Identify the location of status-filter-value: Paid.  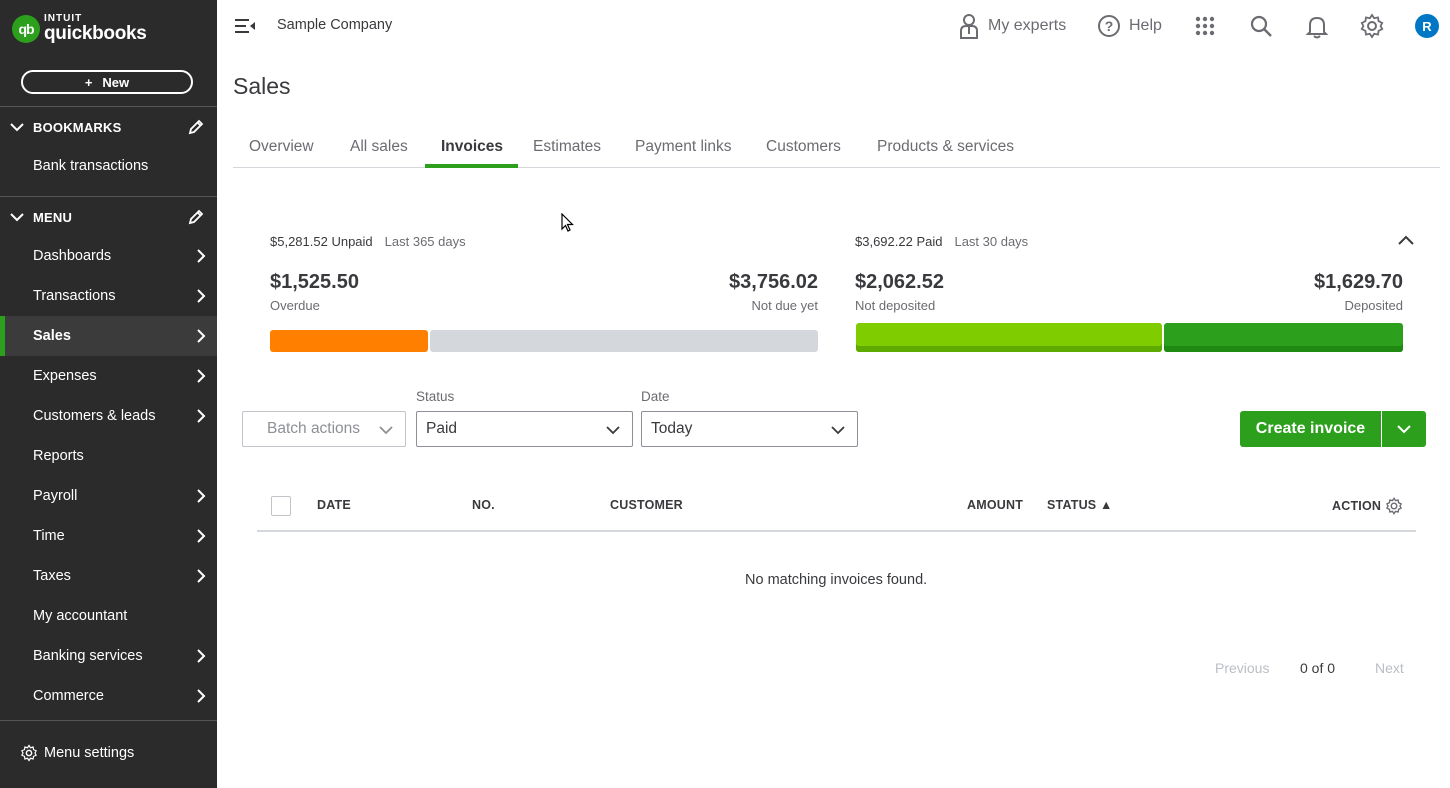
(442, 428).